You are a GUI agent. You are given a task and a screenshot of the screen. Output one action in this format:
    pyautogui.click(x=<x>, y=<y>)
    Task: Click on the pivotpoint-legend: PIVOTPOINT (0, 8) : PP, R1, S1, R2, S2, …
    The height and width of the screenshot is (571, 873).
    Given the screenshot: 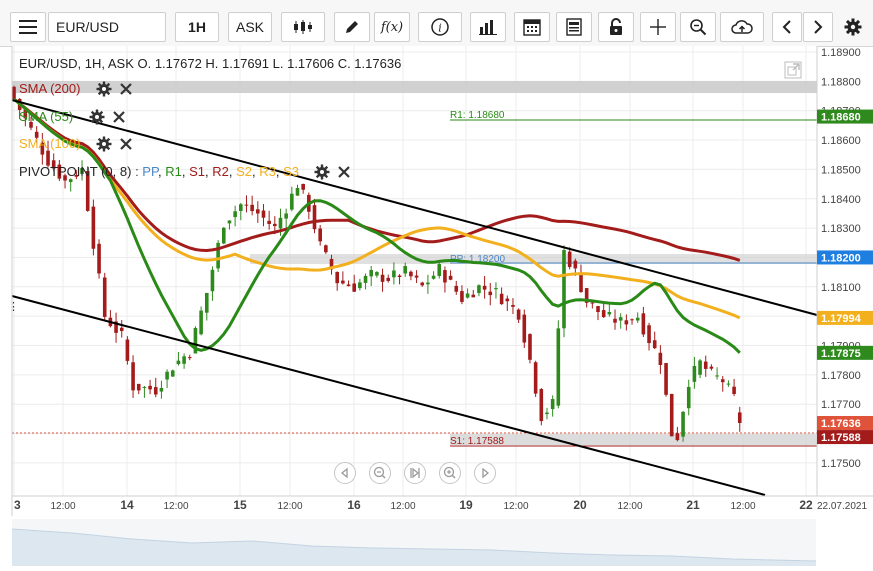 What is the action you would take?
    pyautogui.click(x=159, y=171)
    